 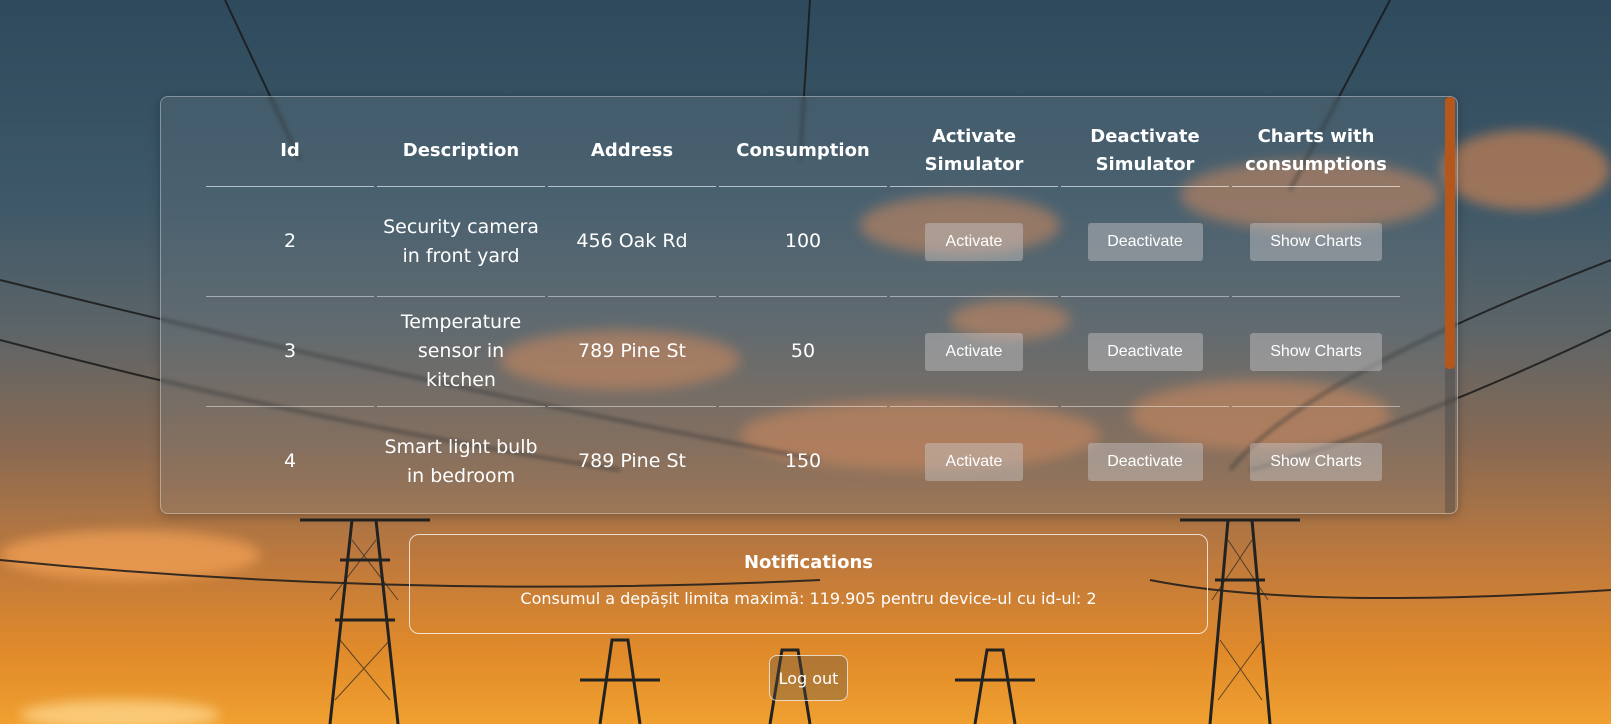 I want to click on header-activate-line1: Activate, so click(x=974, y=136).